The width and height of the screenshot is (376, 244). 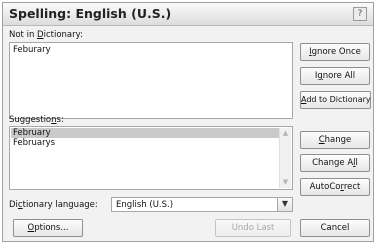 What do you see at coordinates (202, 204) in the screenshot?
I see `dictionary-language-select: English (U.S.) ▼` at bounding box center [202, 204].